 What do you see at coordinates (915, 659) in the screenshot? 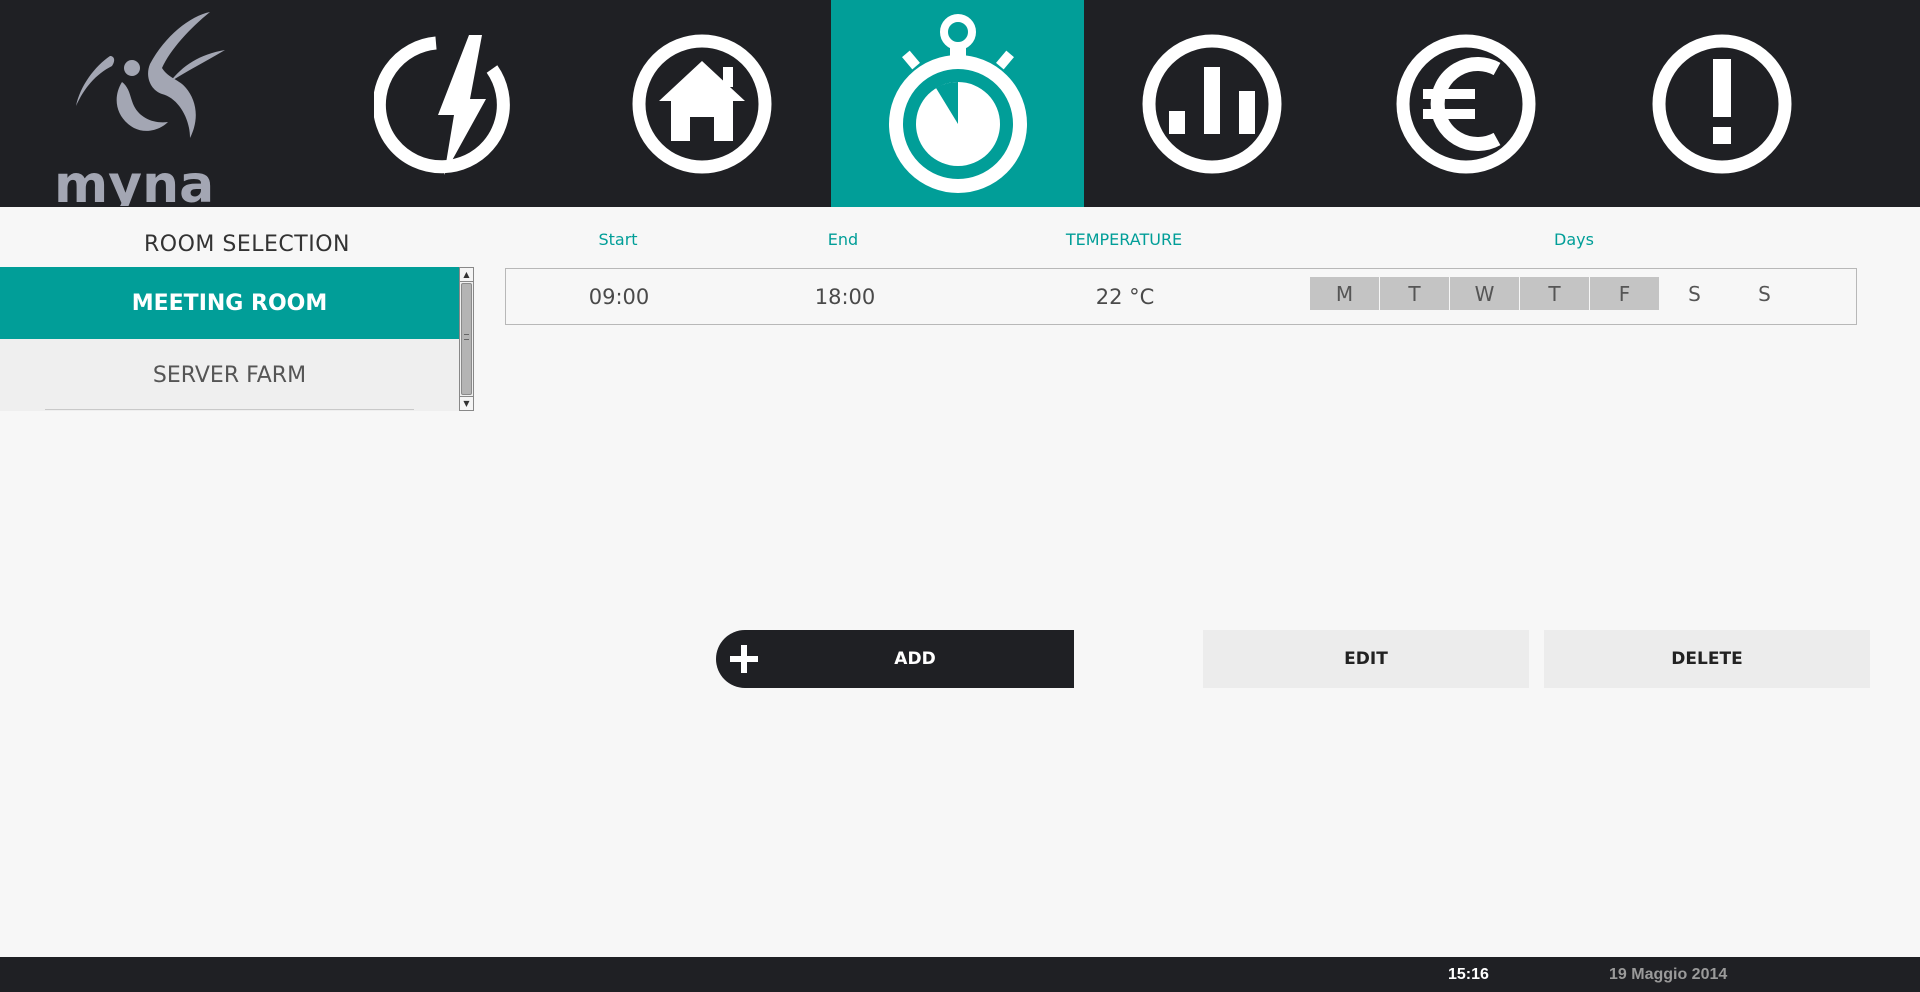
I see `add-button-label: ADD` at bounding box center [915, 659].